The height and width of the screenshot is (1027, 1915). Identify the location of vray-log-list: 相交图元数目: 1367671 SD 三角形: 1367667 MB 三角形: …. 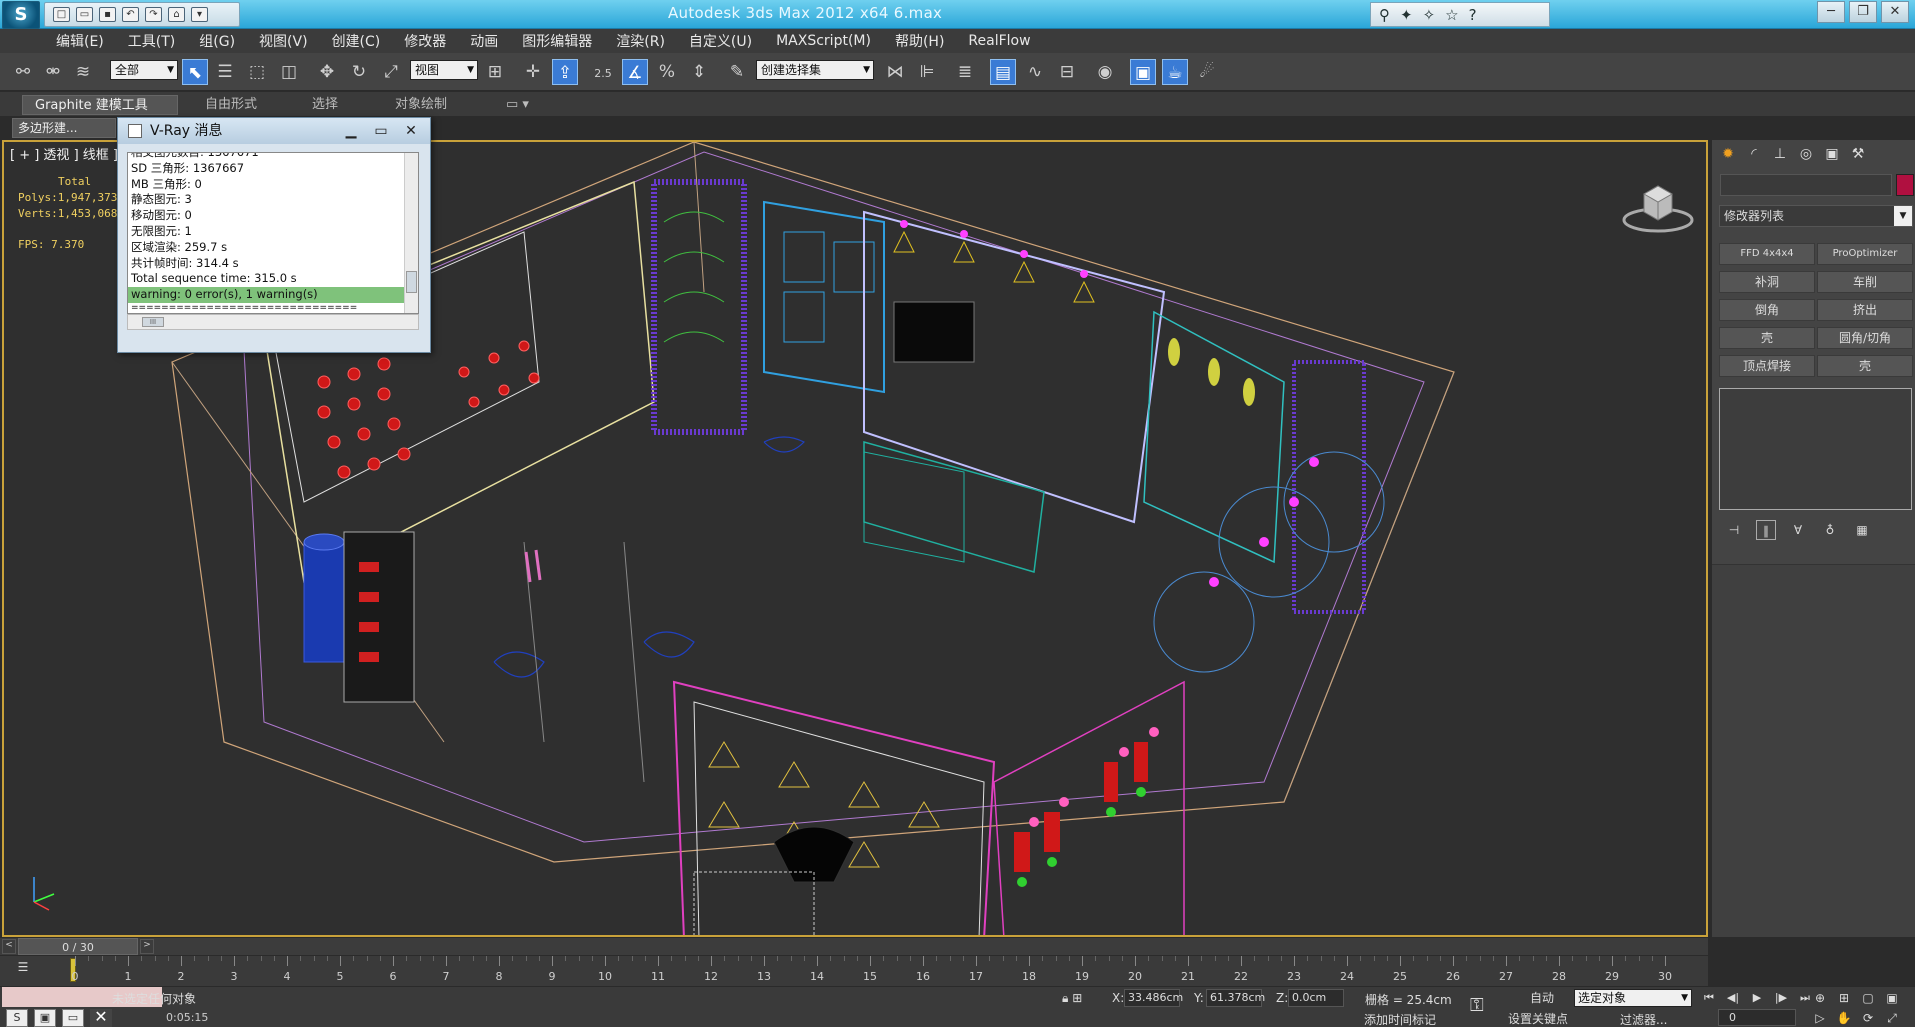
(273, 233).